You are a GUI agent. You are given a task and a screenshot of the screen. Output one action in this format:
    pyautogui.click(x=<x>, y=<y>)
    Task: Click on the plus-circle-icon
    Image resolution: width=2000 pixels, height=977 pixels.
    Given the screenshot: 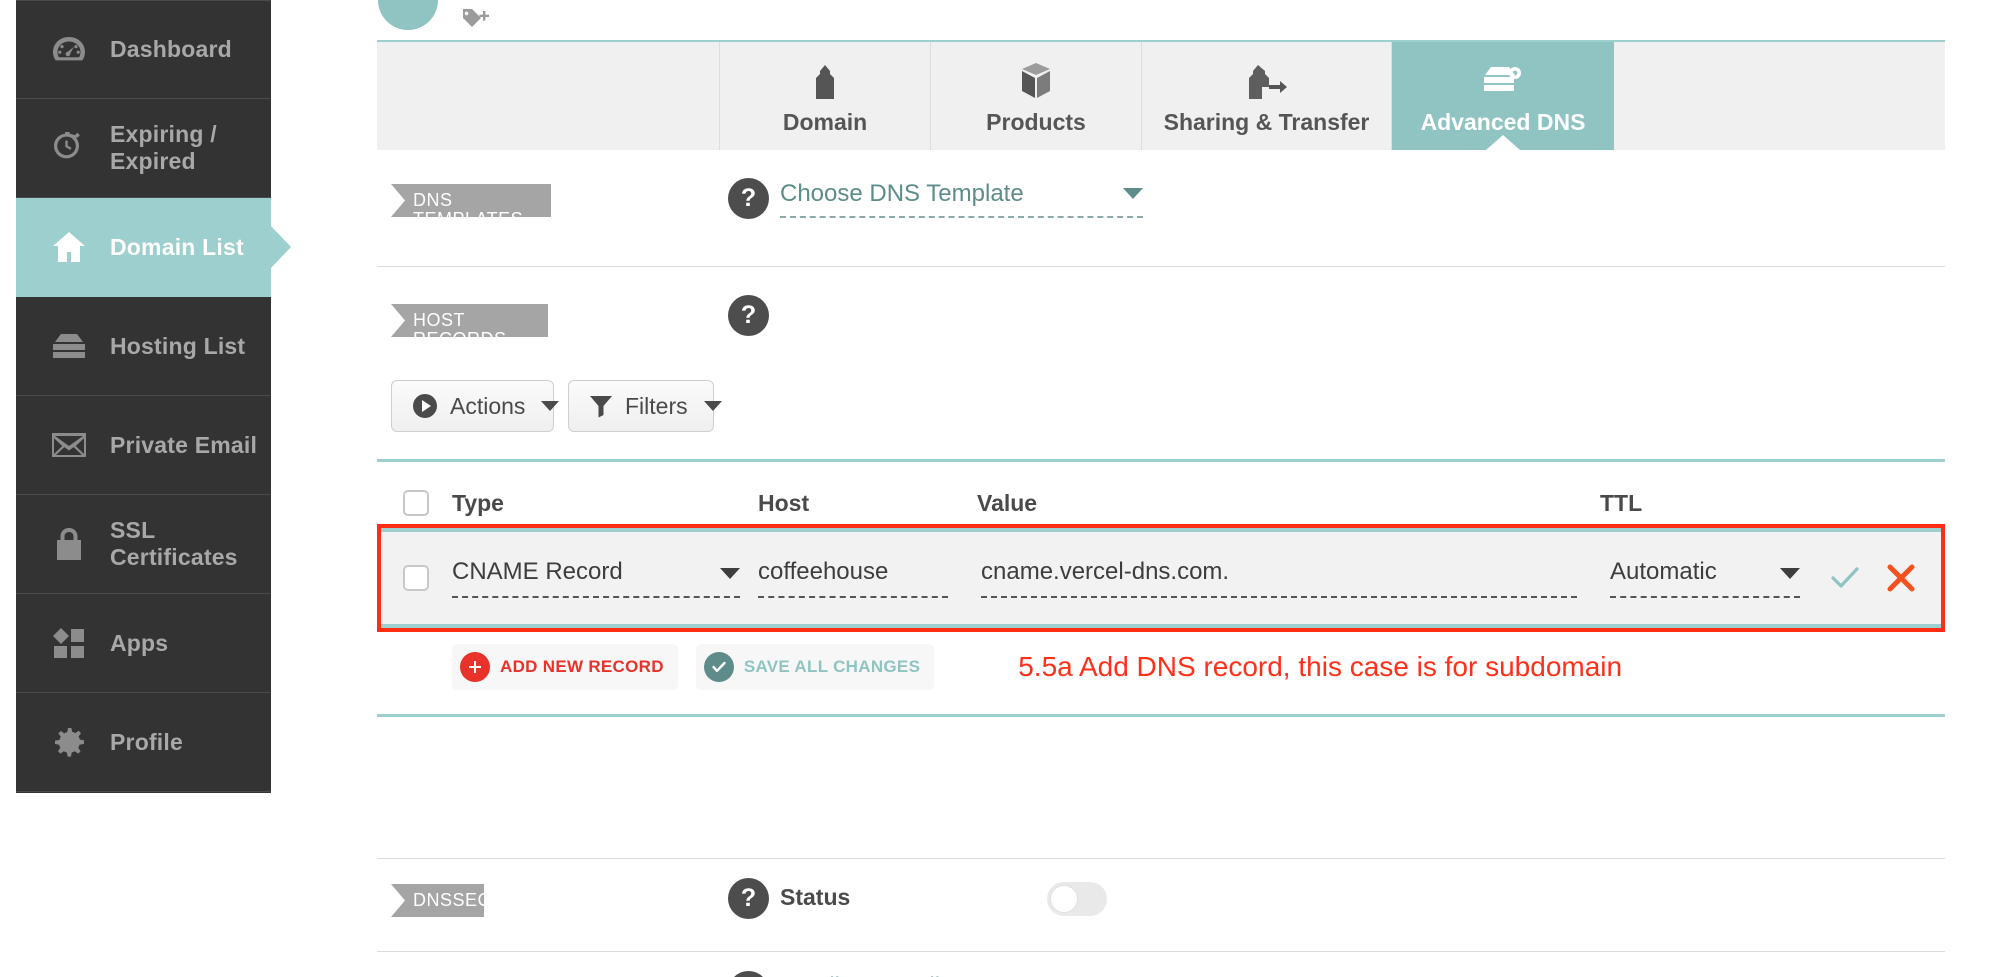 What is the action you would take?
    pyautogui.click(x=475, y=667)
    